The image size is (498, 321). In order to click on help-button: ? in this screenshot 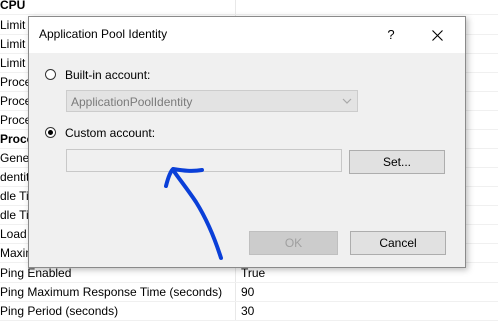, I will do `click(391, 35)`.